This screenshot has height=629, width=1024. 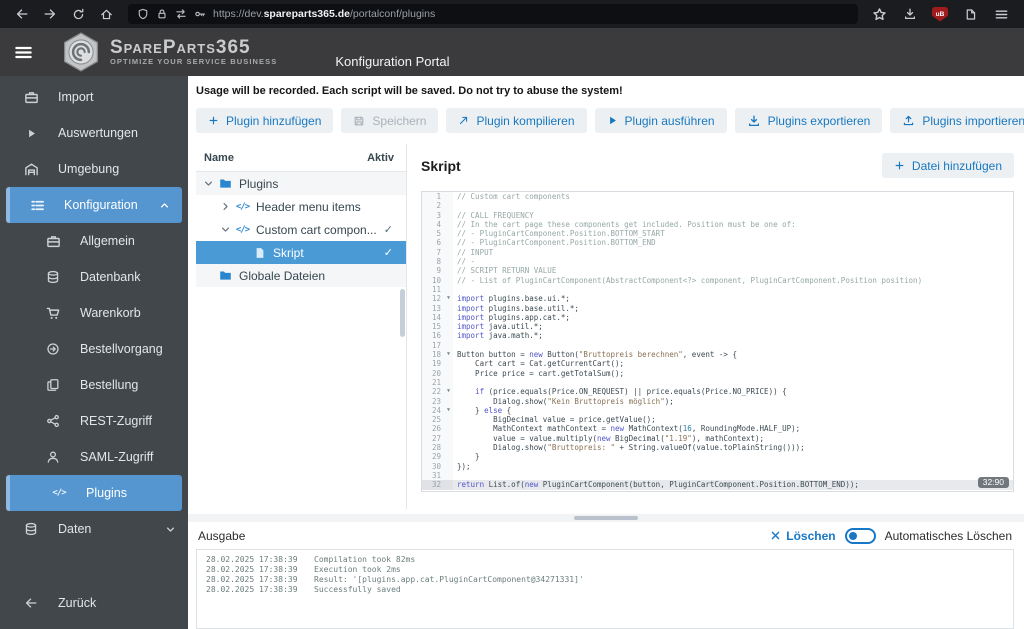 What do you see at coordinates (803, 536) in the screenshot?
I see `clear-output-button: Löschen` at bounding box center [803, 536].